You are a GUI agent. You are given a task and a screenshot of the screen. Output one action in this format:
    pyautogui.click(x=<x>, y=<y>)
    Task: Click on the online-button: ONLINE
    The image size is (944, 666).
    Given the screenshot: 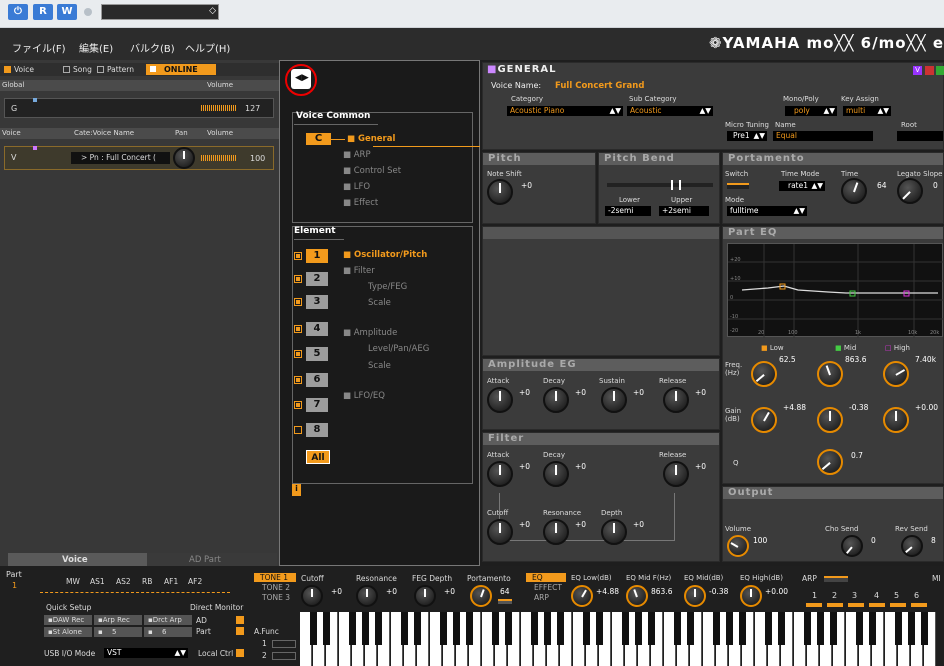 What is the action you would take?
    pyautogui.click(x=181, y=69)
    